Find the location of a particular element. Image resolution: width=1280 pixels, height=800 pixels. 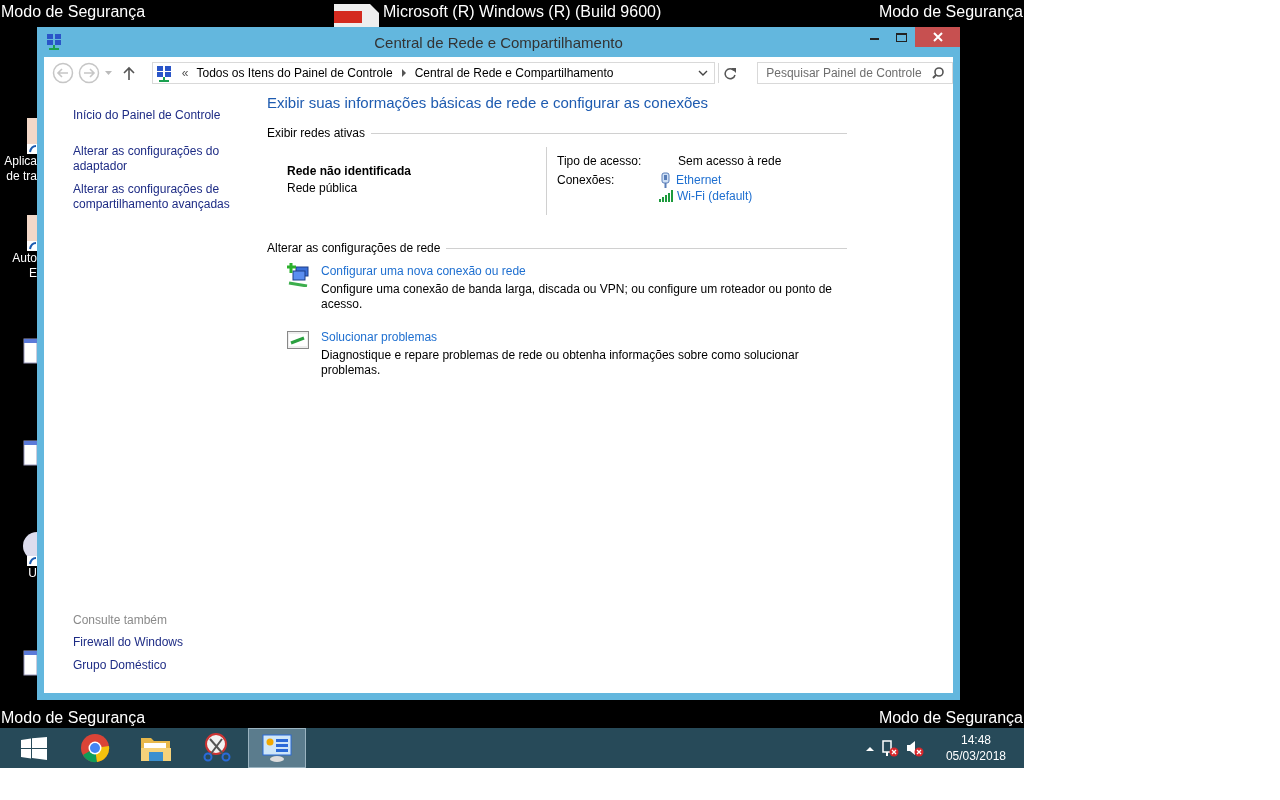

close-icon is located at coordinates (937, 37).